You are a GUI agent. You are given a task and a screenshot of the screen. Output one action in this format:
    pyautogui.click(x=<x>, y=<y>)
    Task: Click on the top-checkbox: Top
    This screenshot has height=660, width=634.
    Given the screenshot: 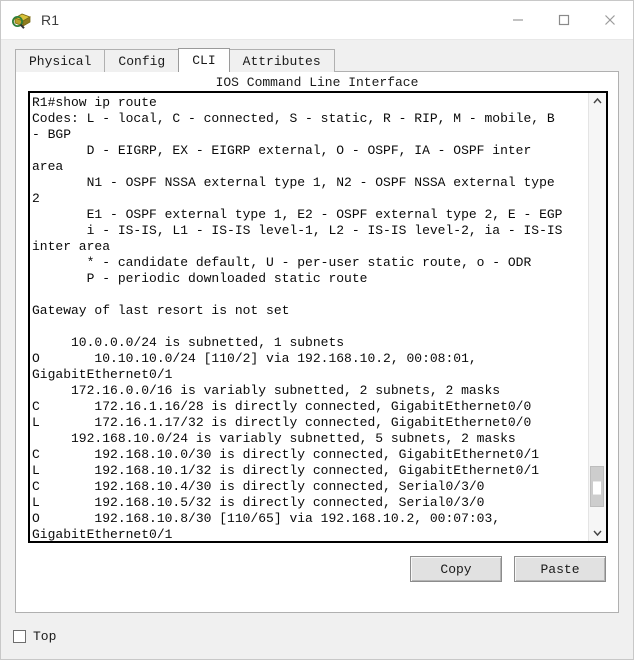 What is the action you would take?
    pyautogui.click(x=34, y=636)
    